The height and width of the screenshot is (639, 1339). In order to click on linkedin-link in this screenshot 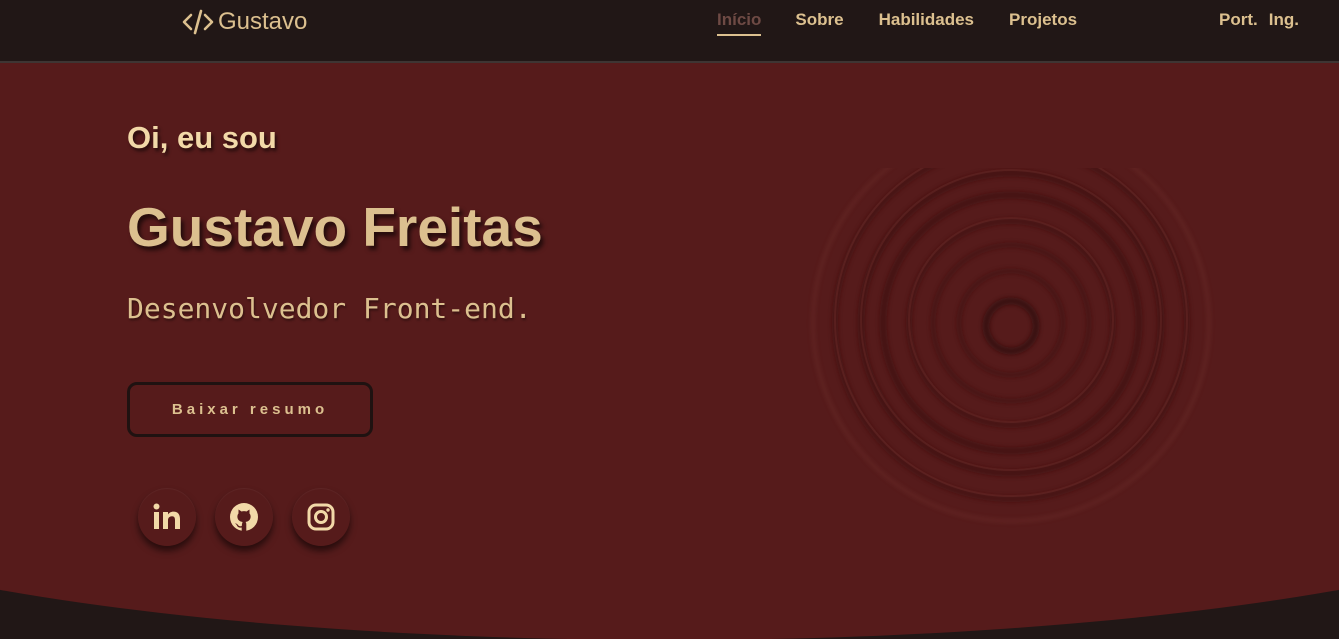, I will do `click(167, 517)`.